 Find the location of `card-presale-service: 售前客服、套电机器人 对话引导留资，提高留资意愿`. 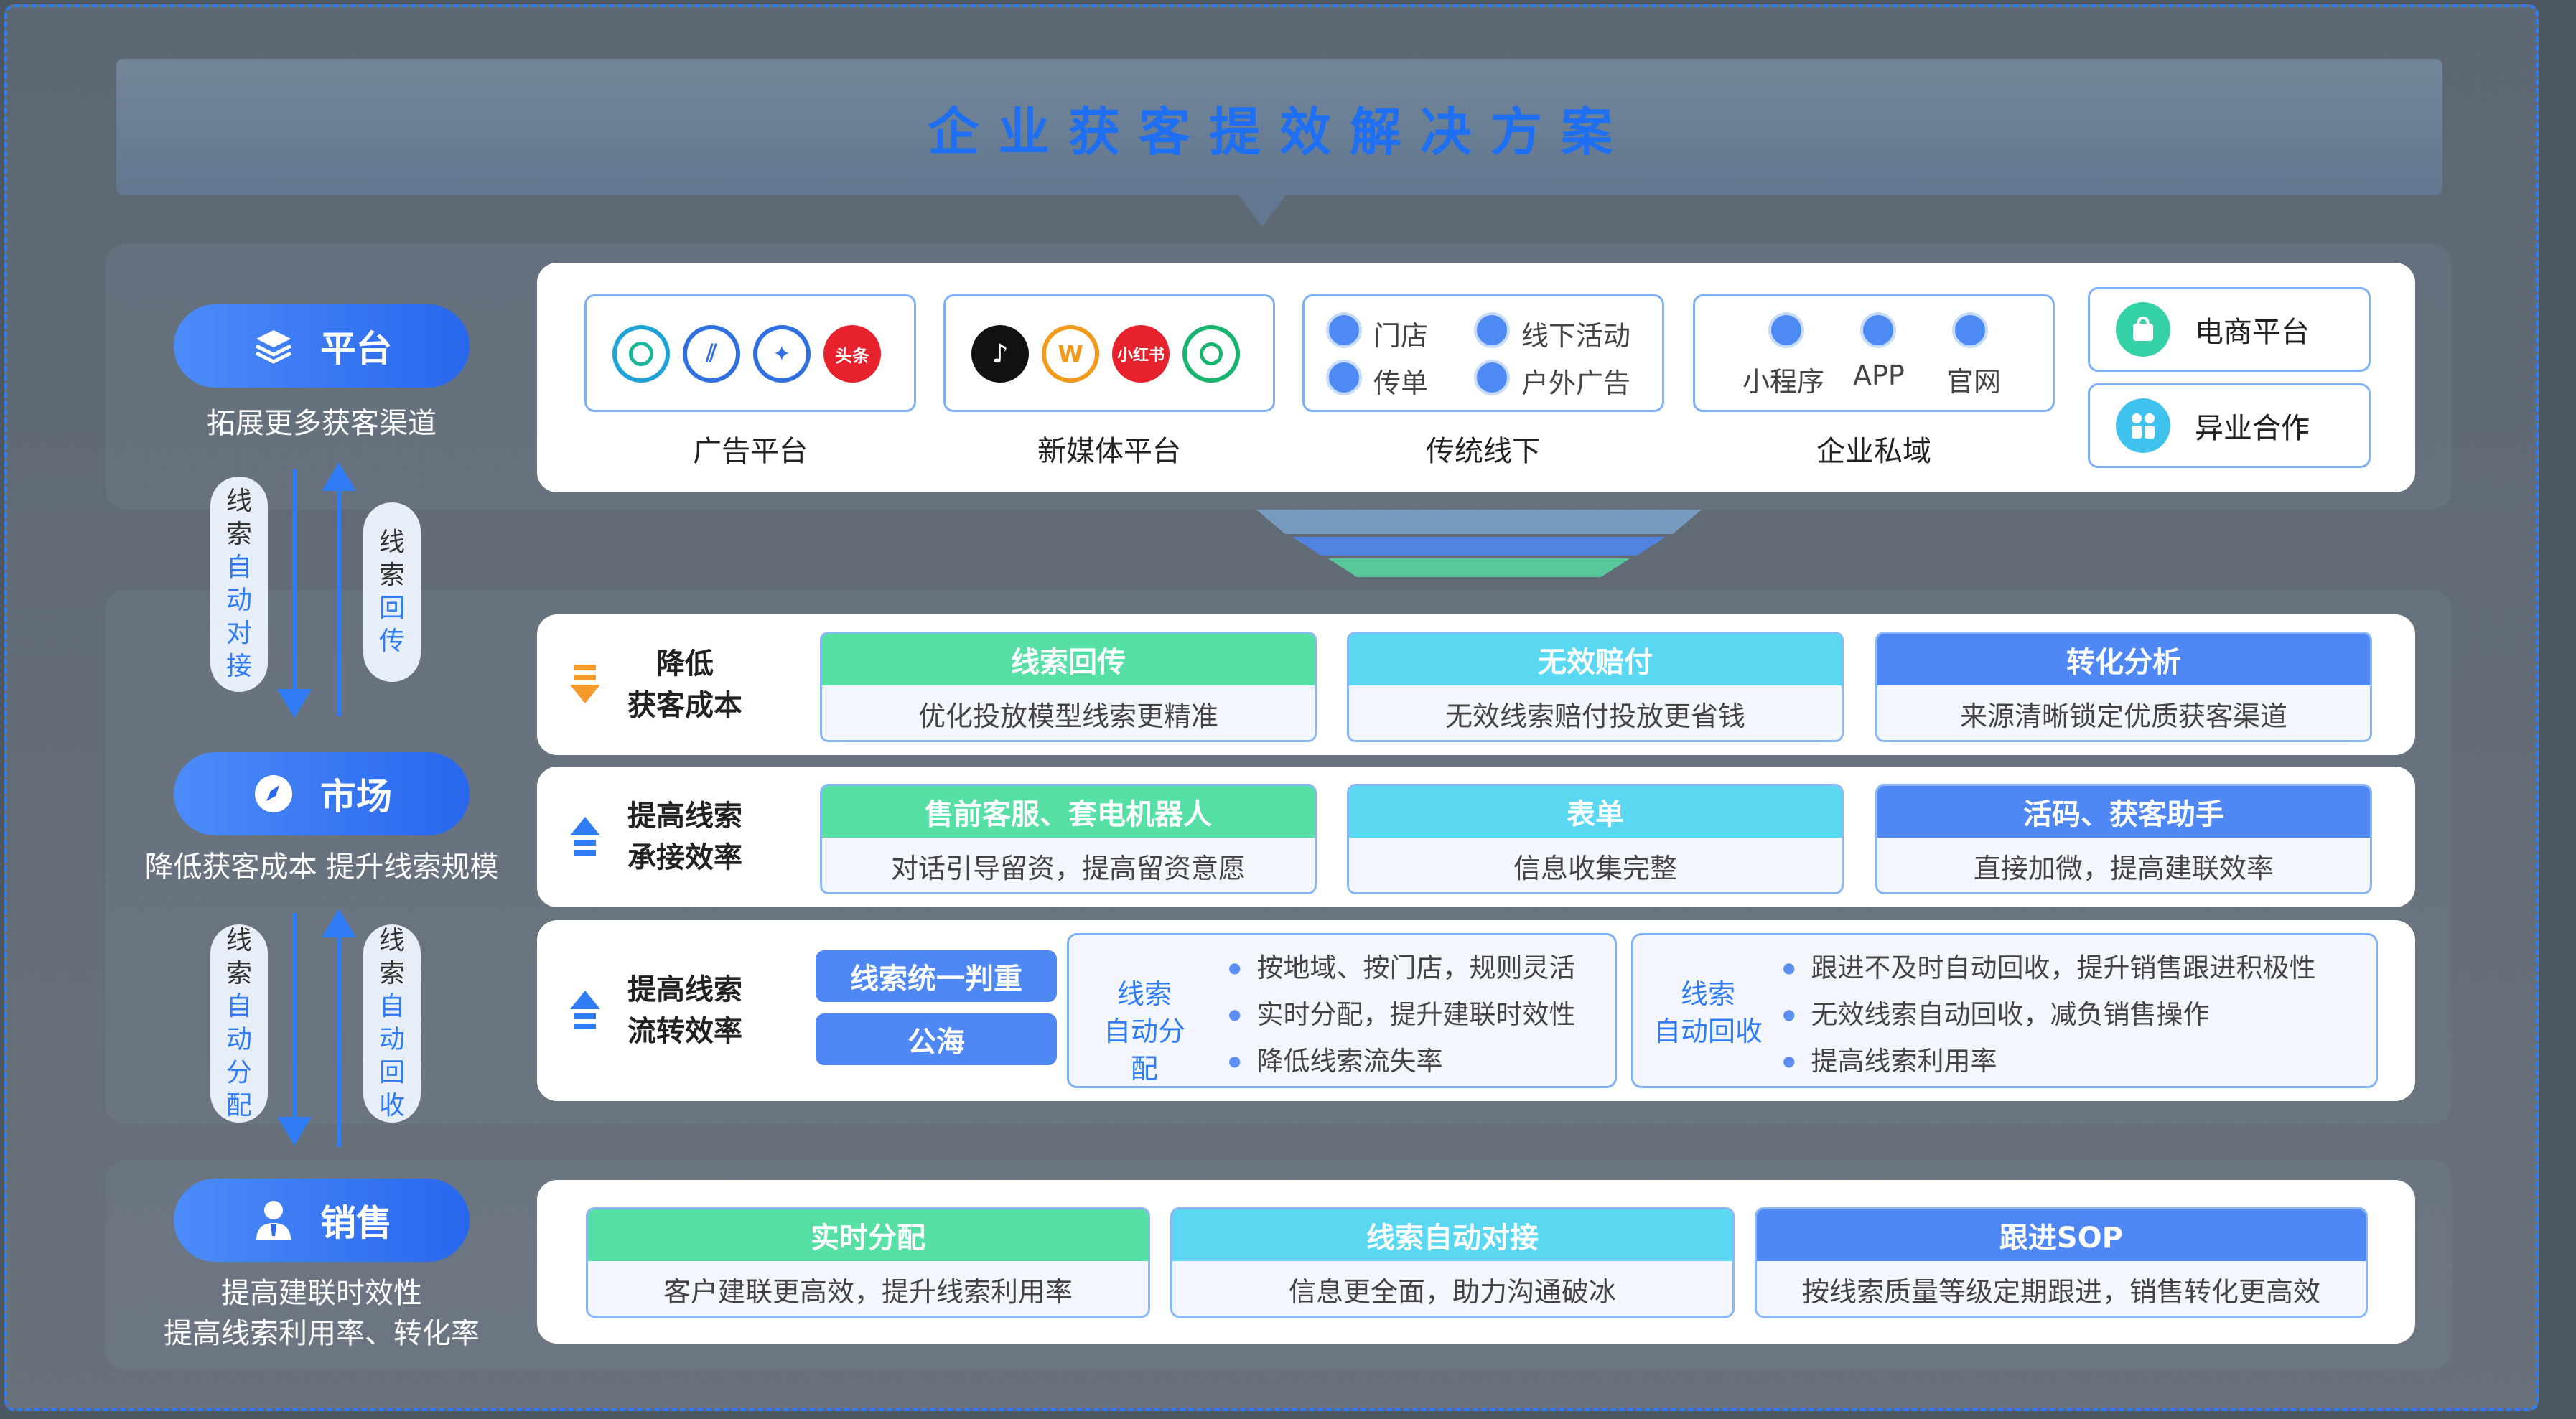

card-presale-service: 售前客服、套电机器人 对话引导留资，提高留资意愿 is located at coordinates (1068, 839).